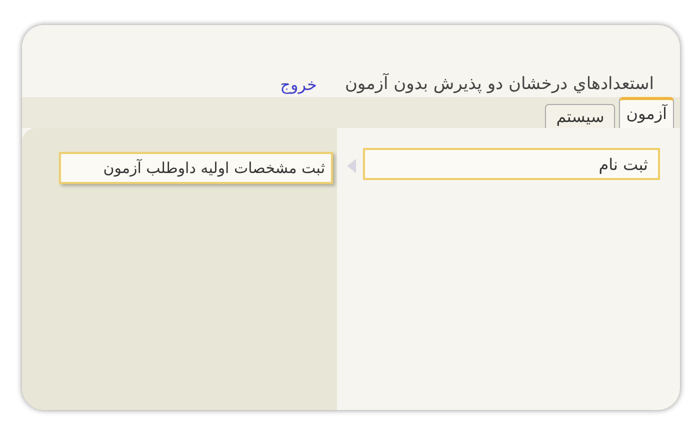 The width and height of the screenshot is (700, 430). What do you see at coordinates (196, 168) in the screenshot?
I see `submenu-item: ثبت مشخصات اوليه داوطلب آزمون` at bounding box center [196, 168].